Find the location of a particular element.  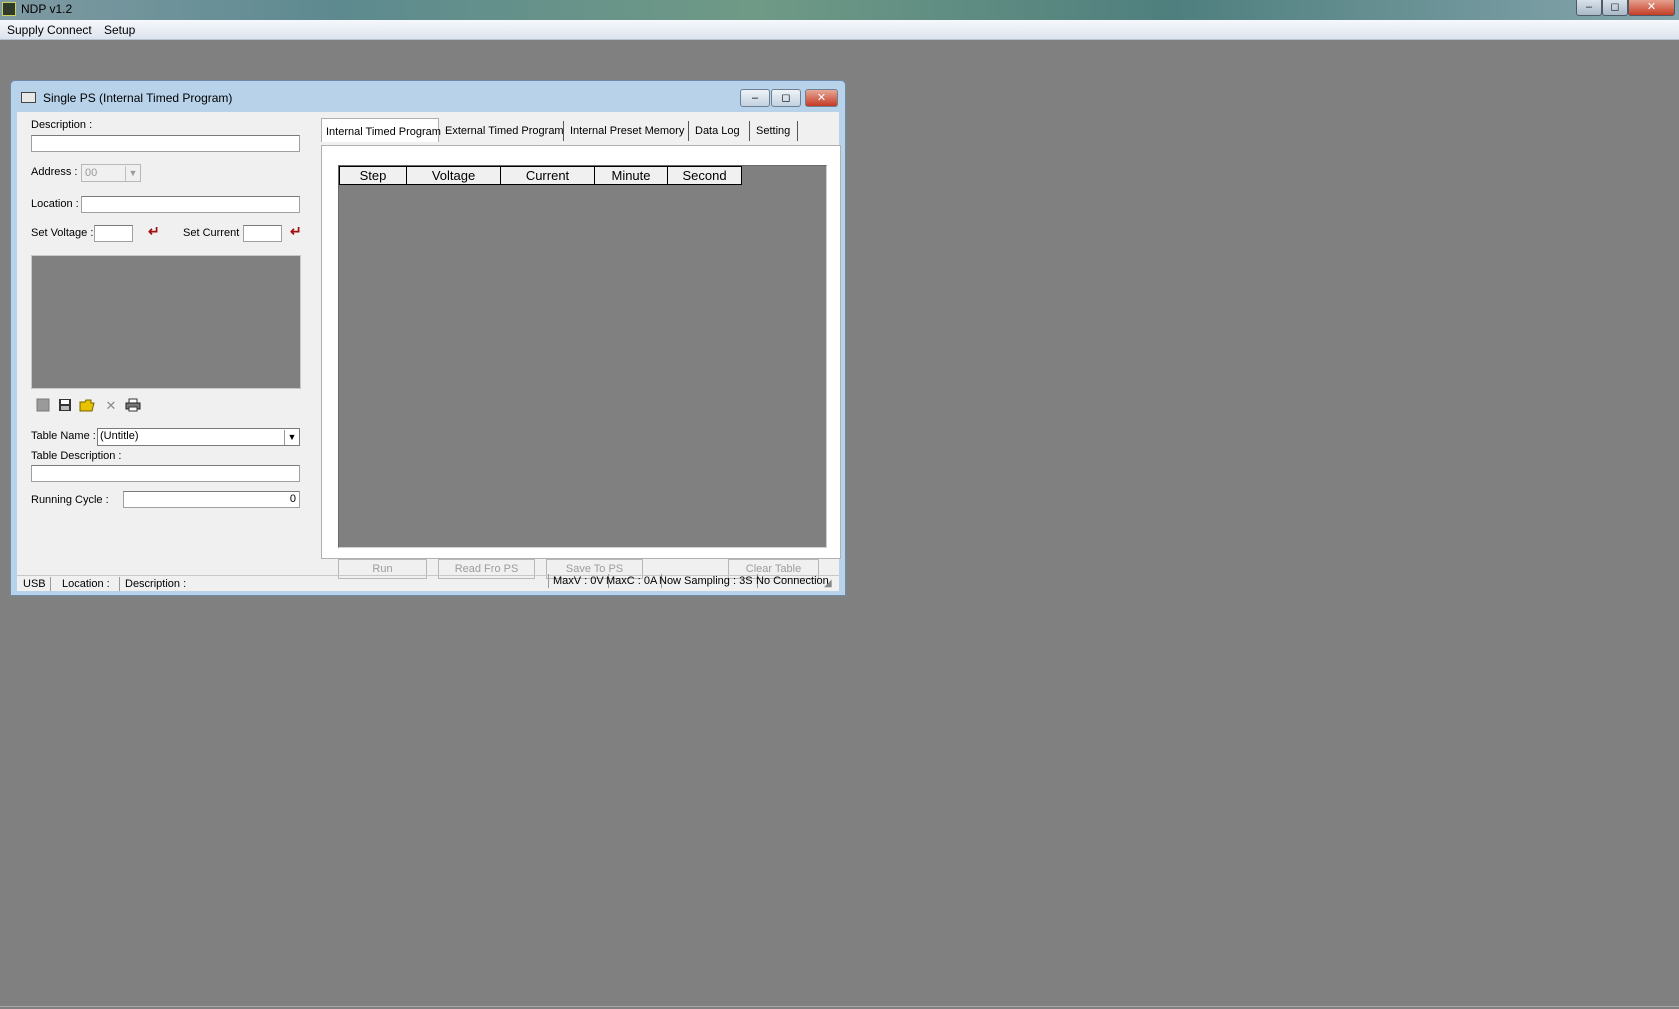

tab-internal-preset-memory: Internal Preset Memory is located at coordinates (627, 131).